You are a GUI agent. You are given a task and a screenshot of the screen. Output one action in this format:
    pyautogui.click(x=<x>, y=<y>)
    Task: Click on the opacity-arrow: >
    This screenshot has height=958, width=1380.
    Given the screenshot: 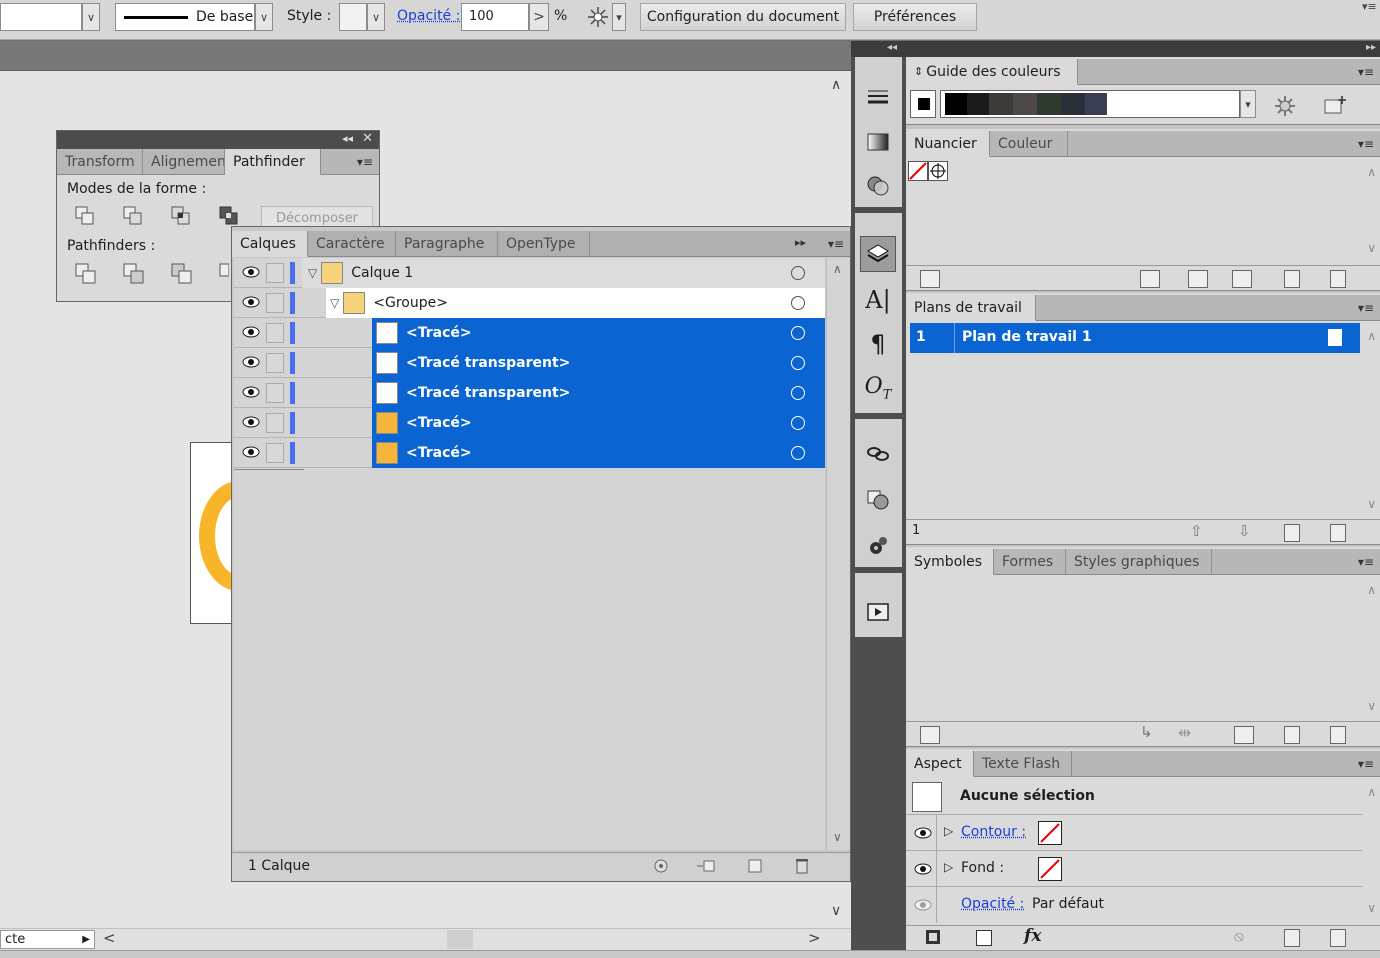 What is the action you would take?
    pyautogui.click(x=539, y=17)
    